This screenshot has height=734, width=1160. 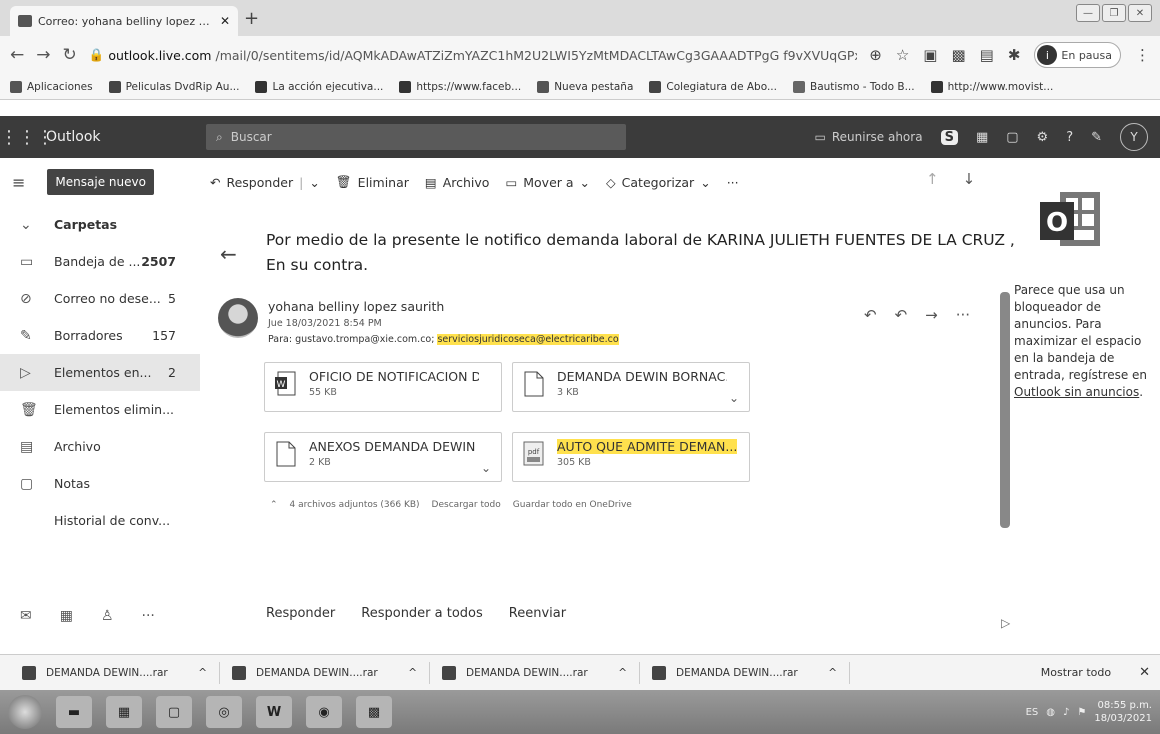 What do you see at coordinates (572, 505) in the screenshot?
I see `save-onedrive-link: Guardar todo en OneDrive` at bounding box center [572, 505].